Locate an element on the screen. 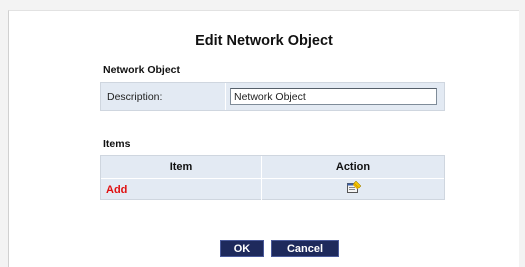 The width and height of the screenshot is (525, 267). items-table: Item Action Add is located at coordinates (272, 177).